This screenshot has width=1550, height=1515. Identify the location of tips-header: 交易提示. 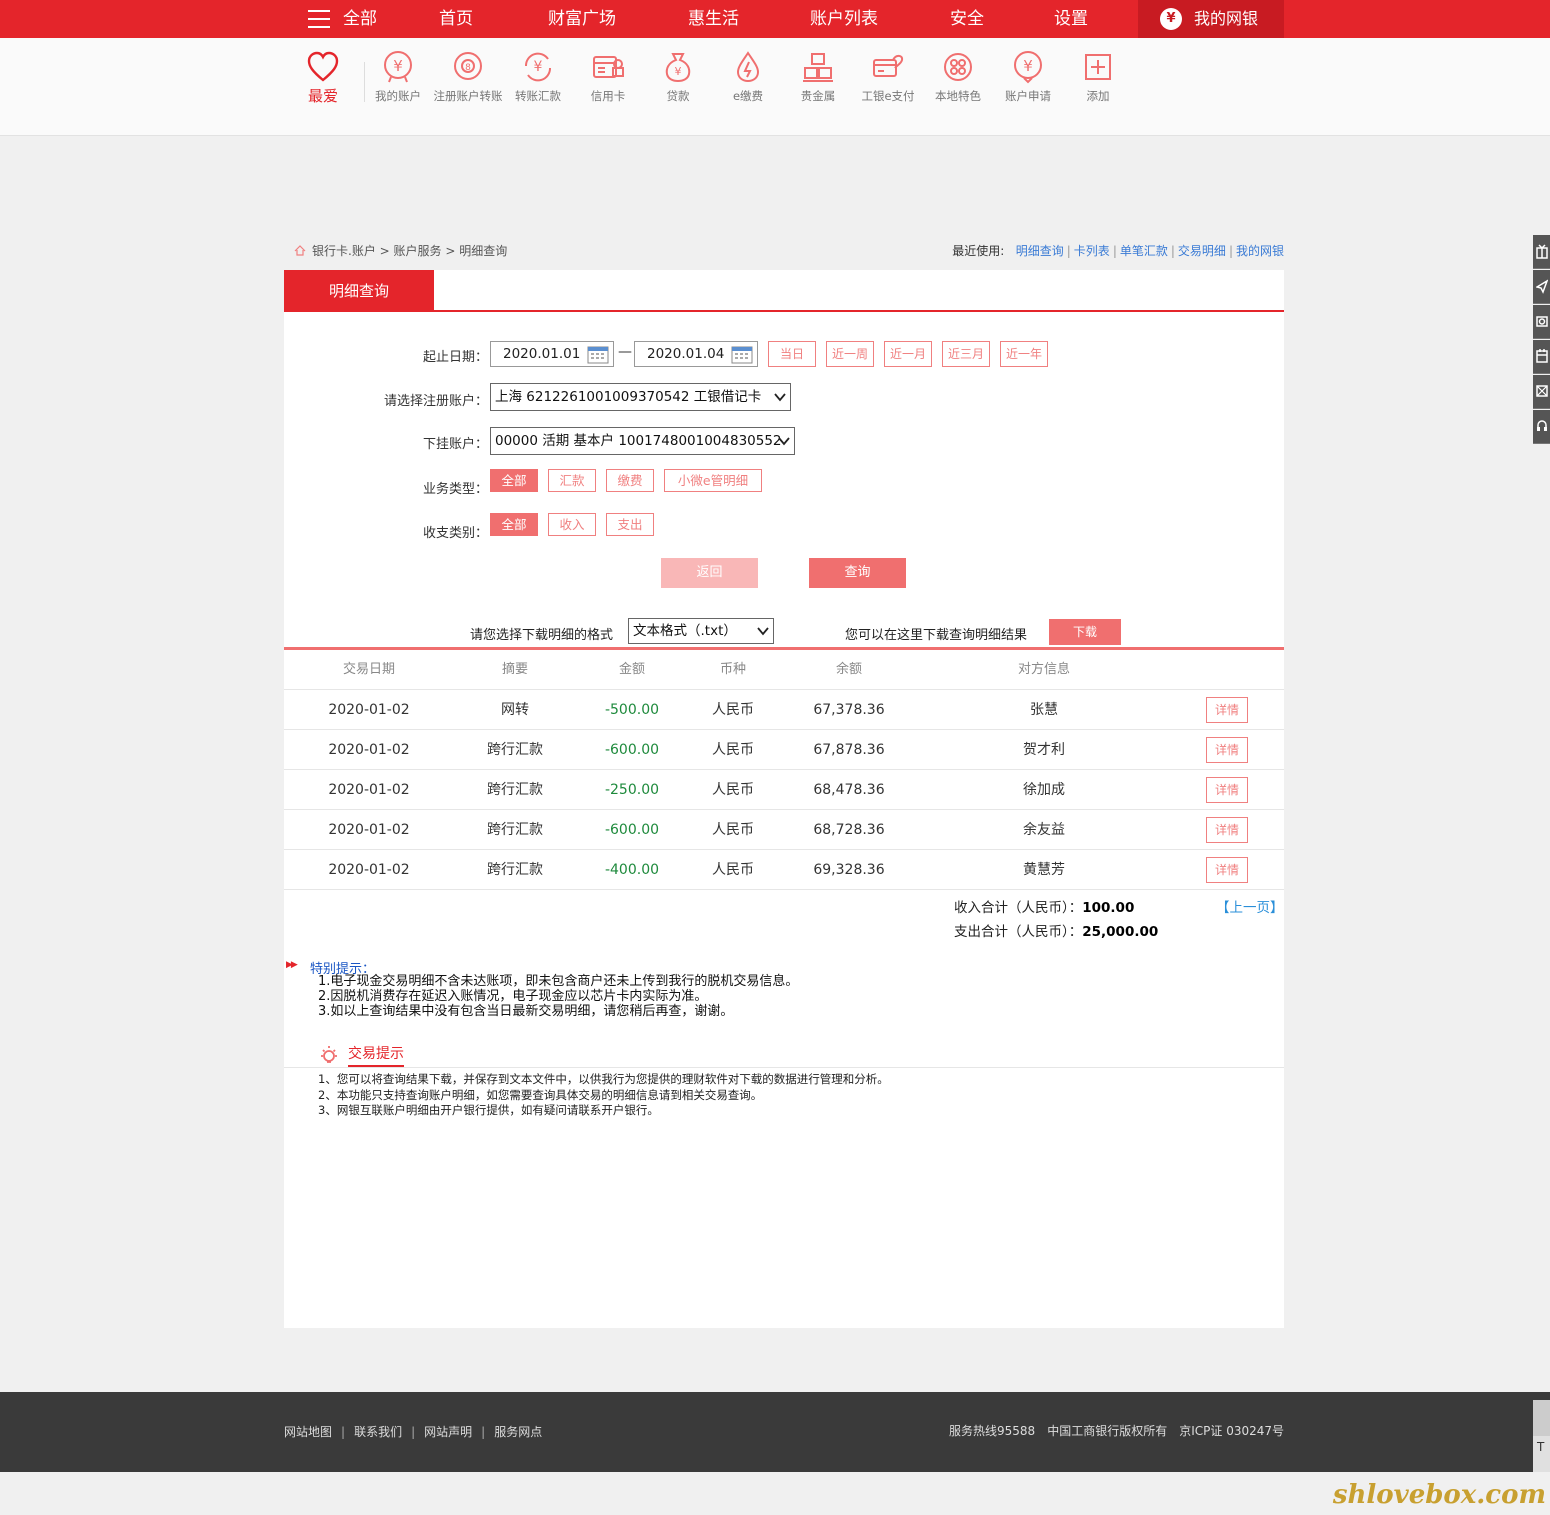
(784, 1055).